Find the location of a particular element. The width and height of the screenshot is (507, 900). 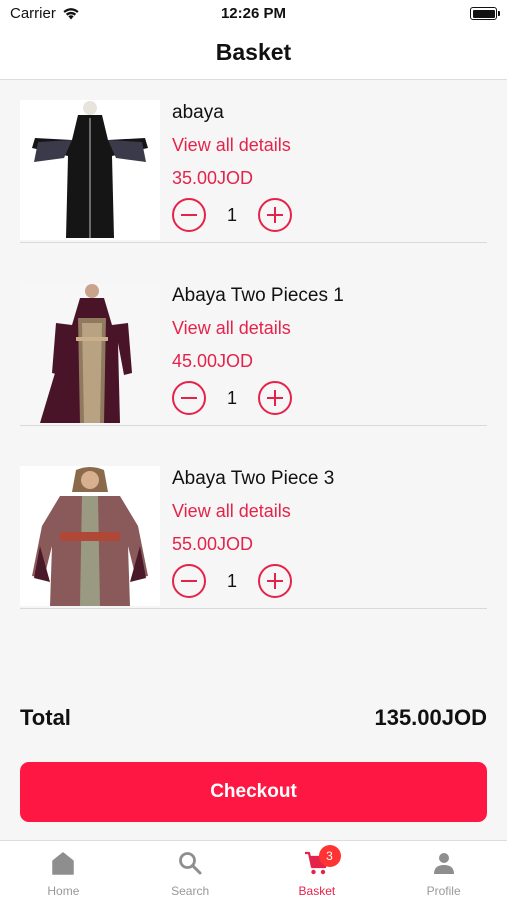

tab-home: Home is located at coordinates (63, 870).